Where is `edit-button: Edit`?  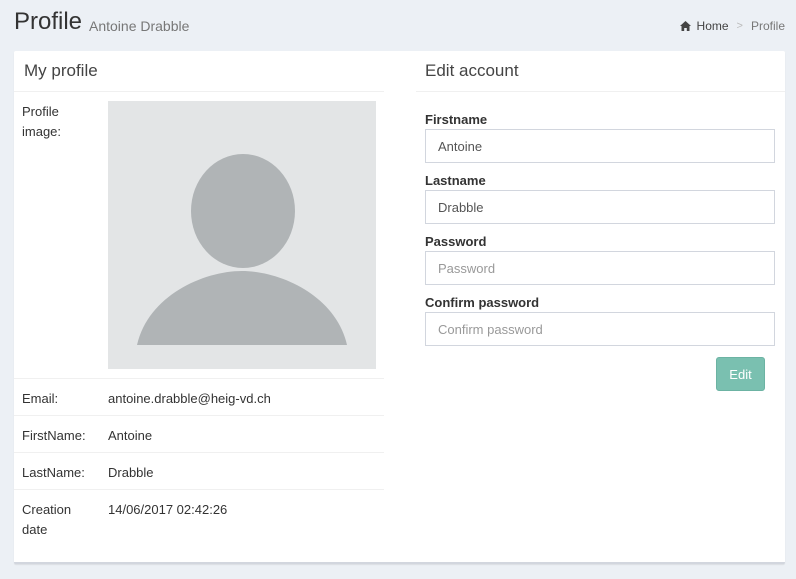
edit-button: Edit is located at coordinates (740, 374).